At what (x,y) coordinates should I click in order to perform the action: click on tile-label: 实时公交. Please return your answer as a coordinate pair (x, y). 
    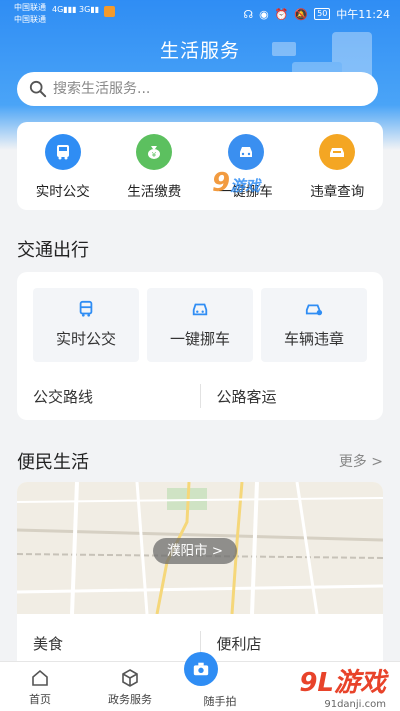
    Looking at the image, I should click on (85, 339).